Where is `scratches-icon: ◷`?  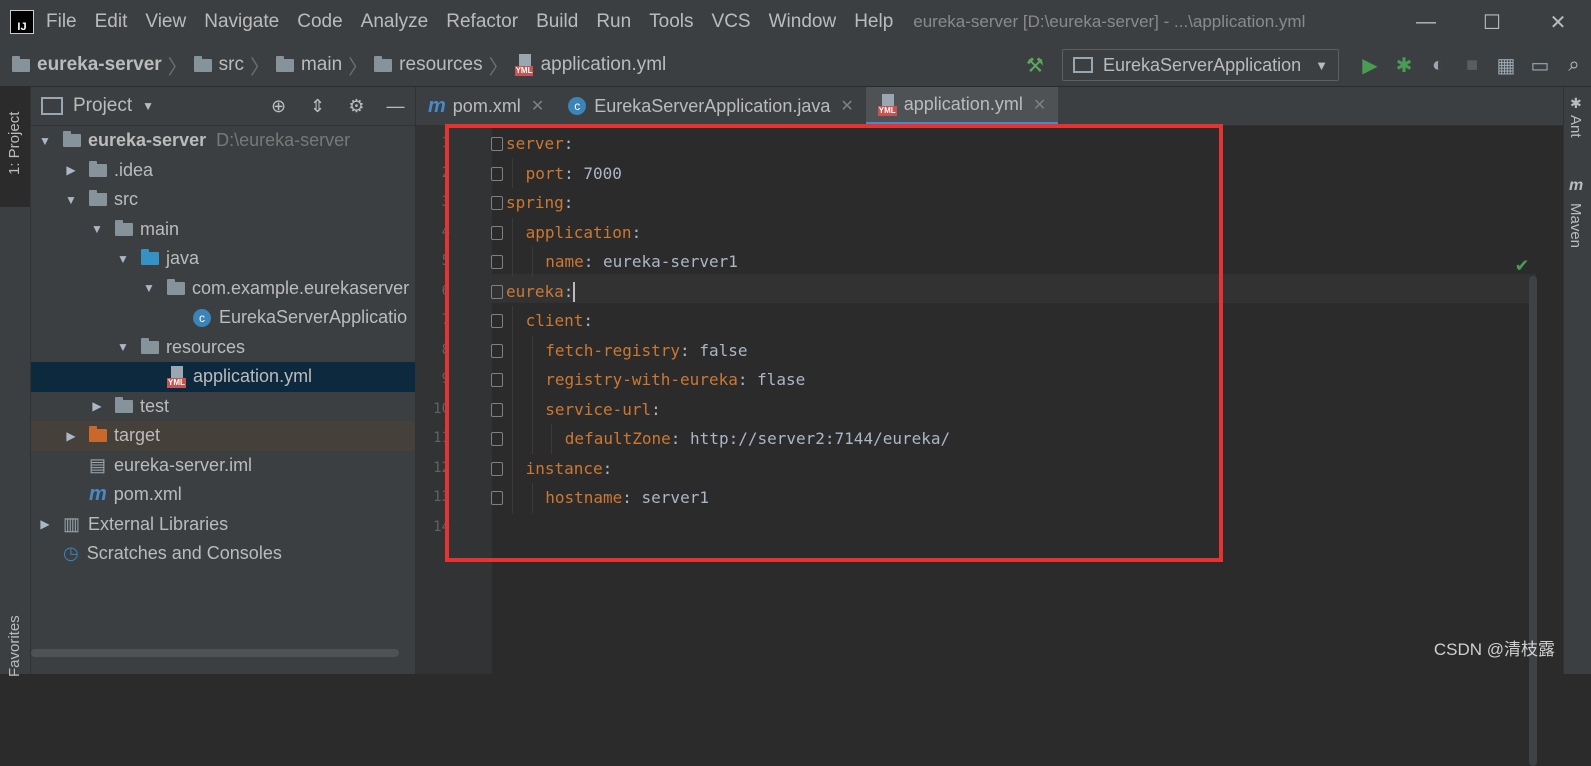
scratches-icon: ◷ is located at coordinates (71, 553).